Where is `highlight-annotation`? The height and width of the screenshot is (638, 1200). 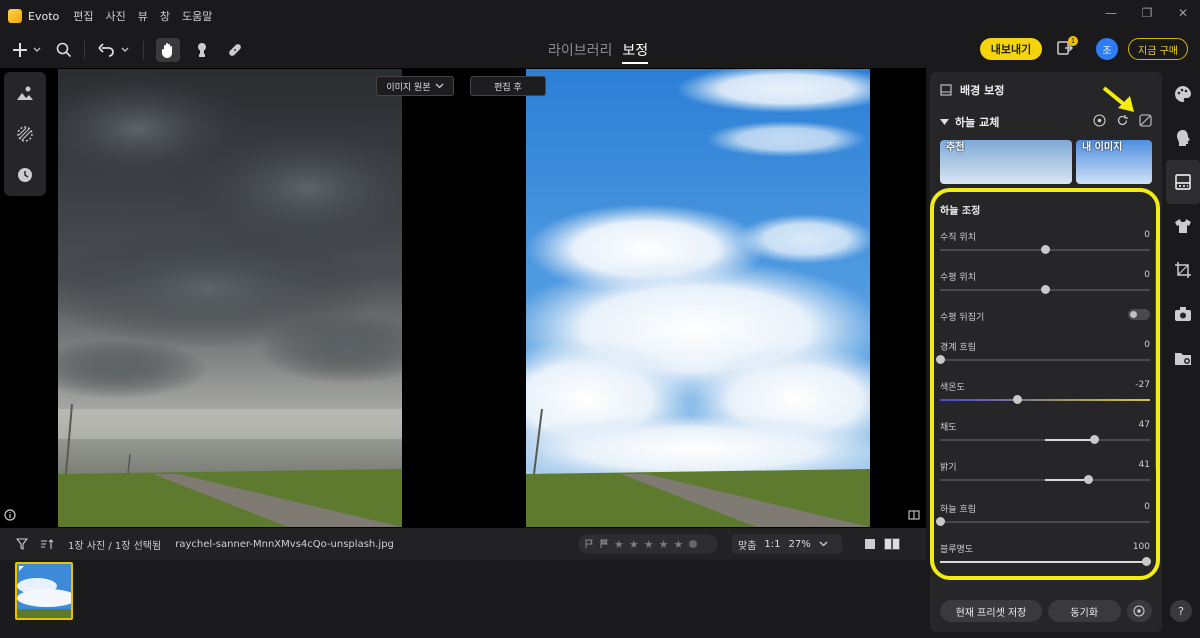
highlight-annotation is located at coordinates (1045, 384).